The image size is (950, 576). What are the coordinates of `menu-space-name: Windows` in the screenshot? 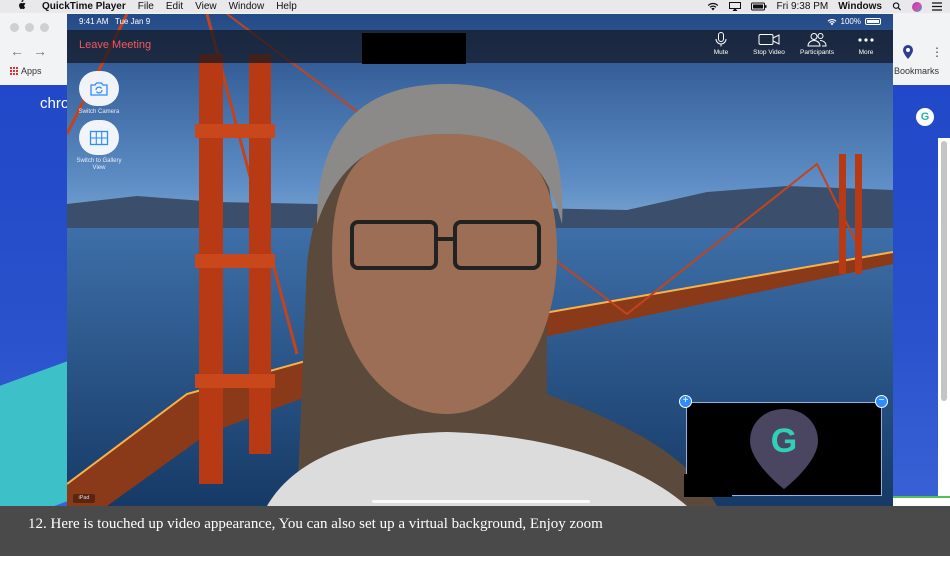 It's located at (860, 6).